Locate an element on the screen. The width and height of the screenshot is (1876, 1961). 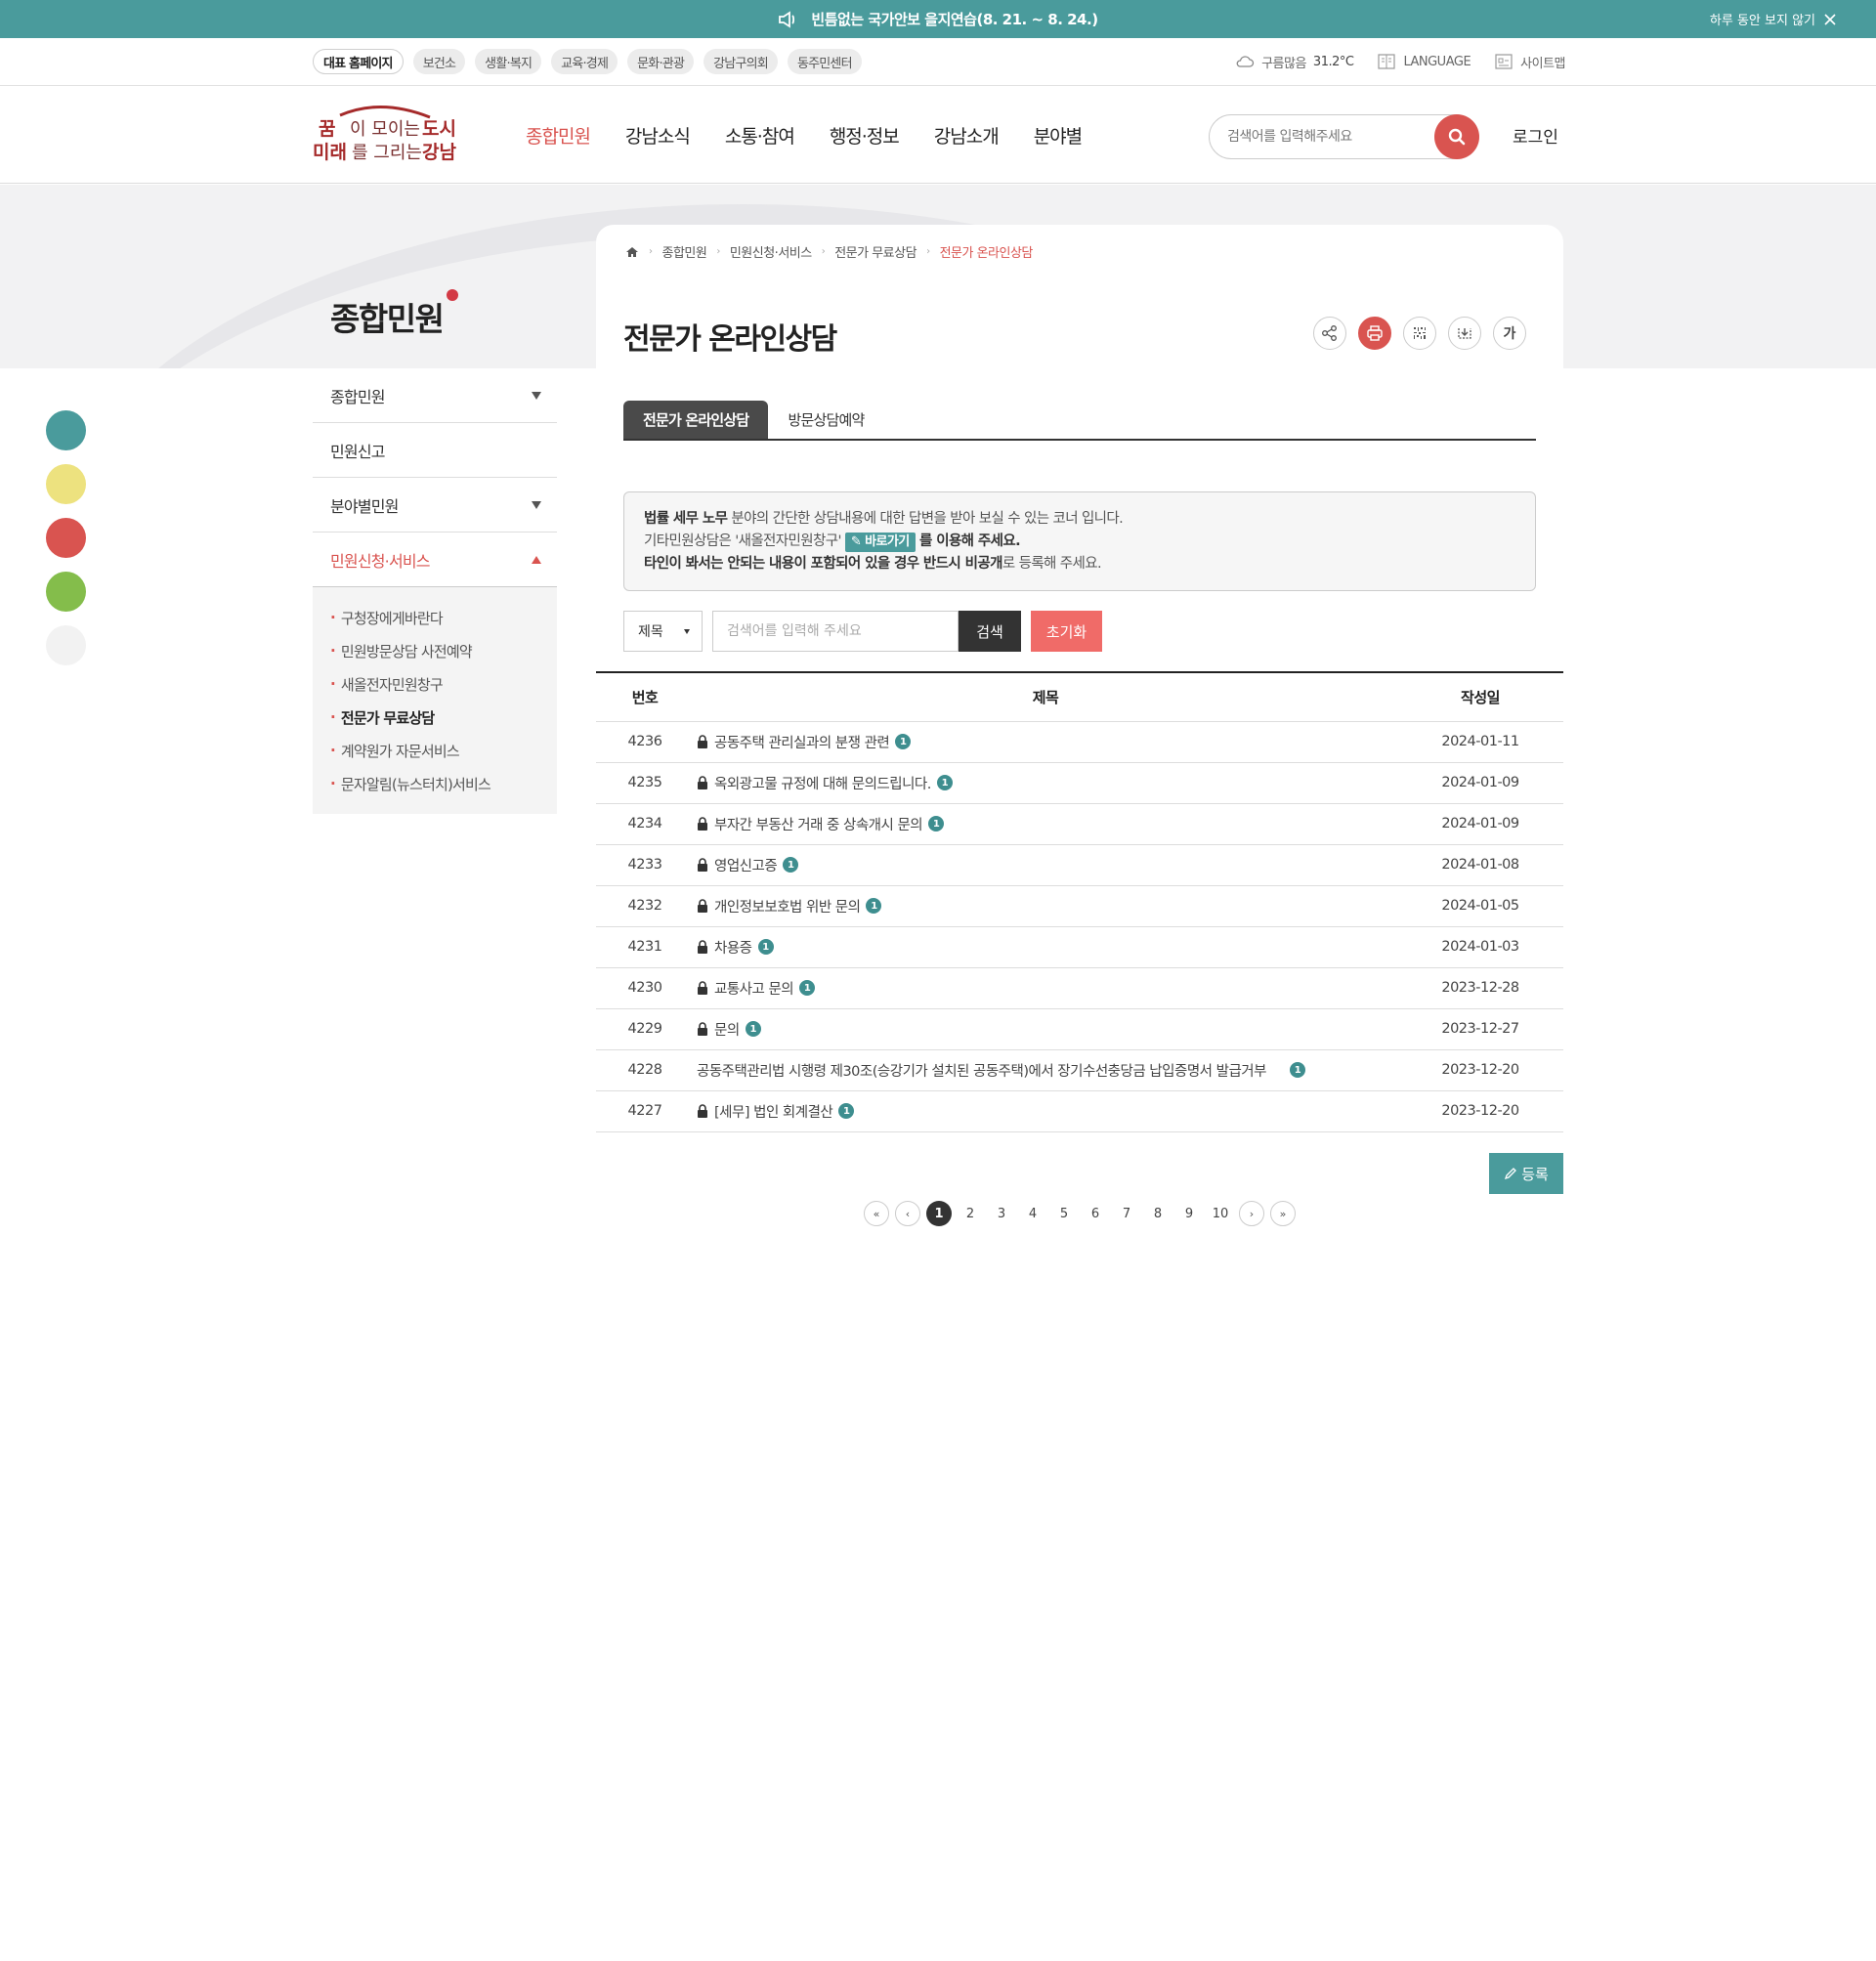
table-row: 4229 문의 1 2023-12-27 is located at coordinates (1079, 1029).